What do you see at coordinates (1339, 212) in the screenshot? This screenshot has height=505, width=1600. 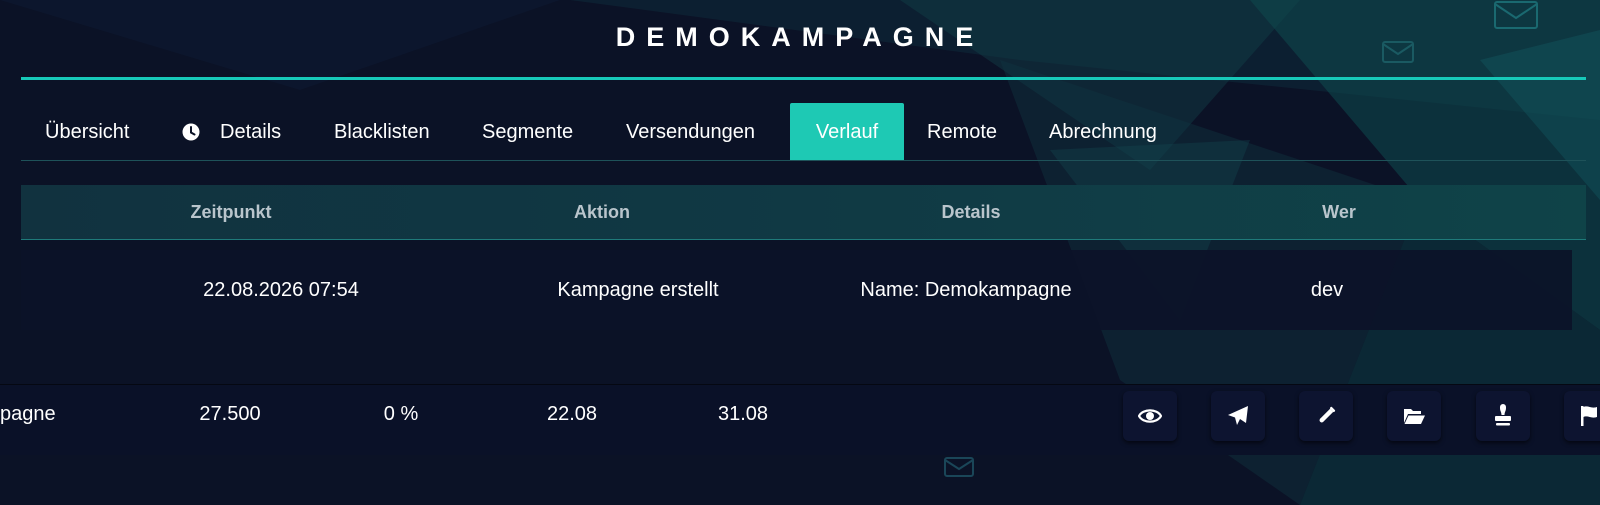 I see `column-header-wer: Wer` at bounding box center [1339, 212].